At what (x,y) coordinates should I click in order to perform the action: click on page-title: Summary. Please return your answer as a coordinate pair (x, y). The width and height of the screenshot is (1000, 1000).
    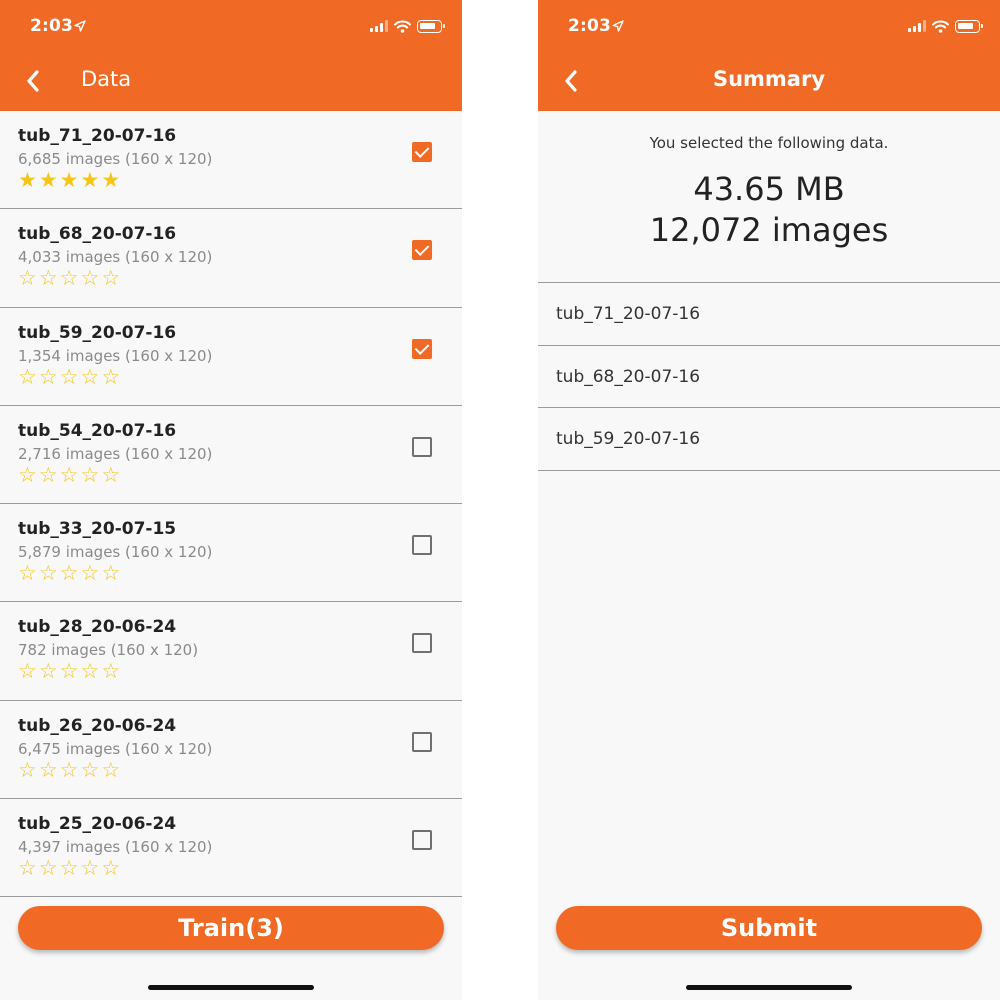
    Looking at the image, I should click on (769, 79).